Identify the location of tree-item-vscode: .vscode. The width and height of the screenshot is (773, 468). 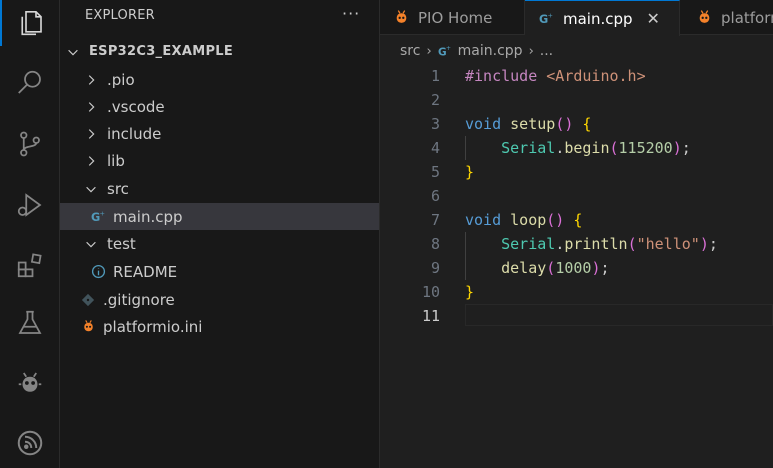
(219, 106).